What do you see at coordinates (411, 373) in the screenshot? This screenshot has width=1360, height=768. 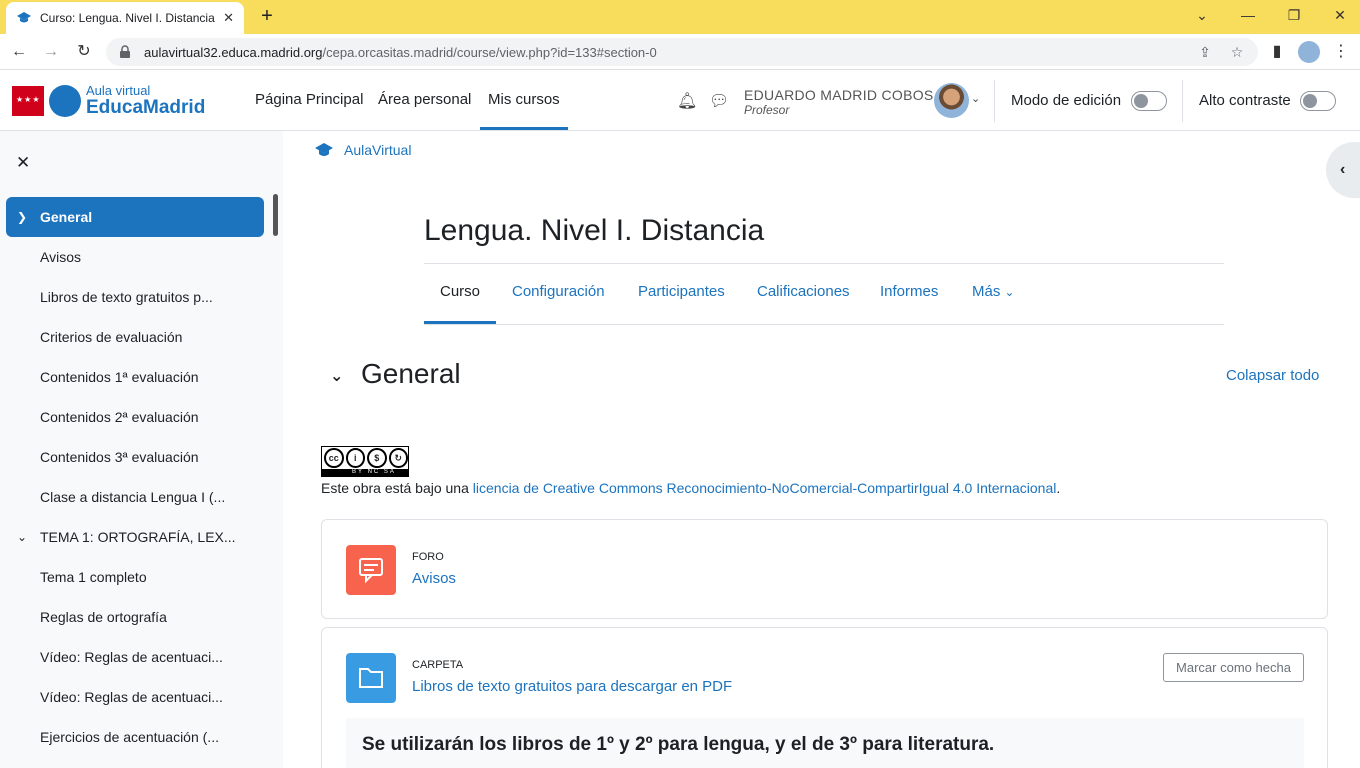 I see `section-title: General` at bounding box center [411, 373].